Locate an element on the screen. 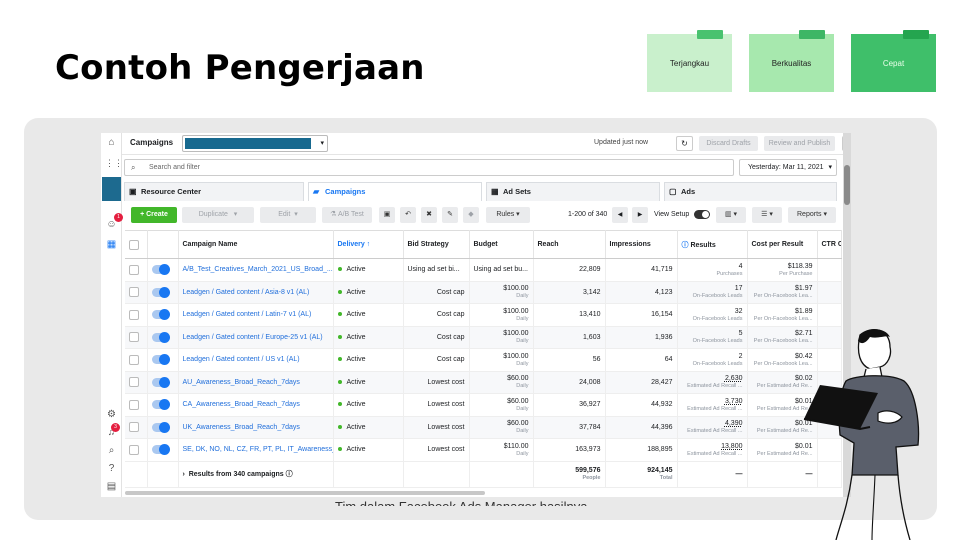 The image size is (960, 540). undo-icon: ↶ is located at coordinates (408, 215).